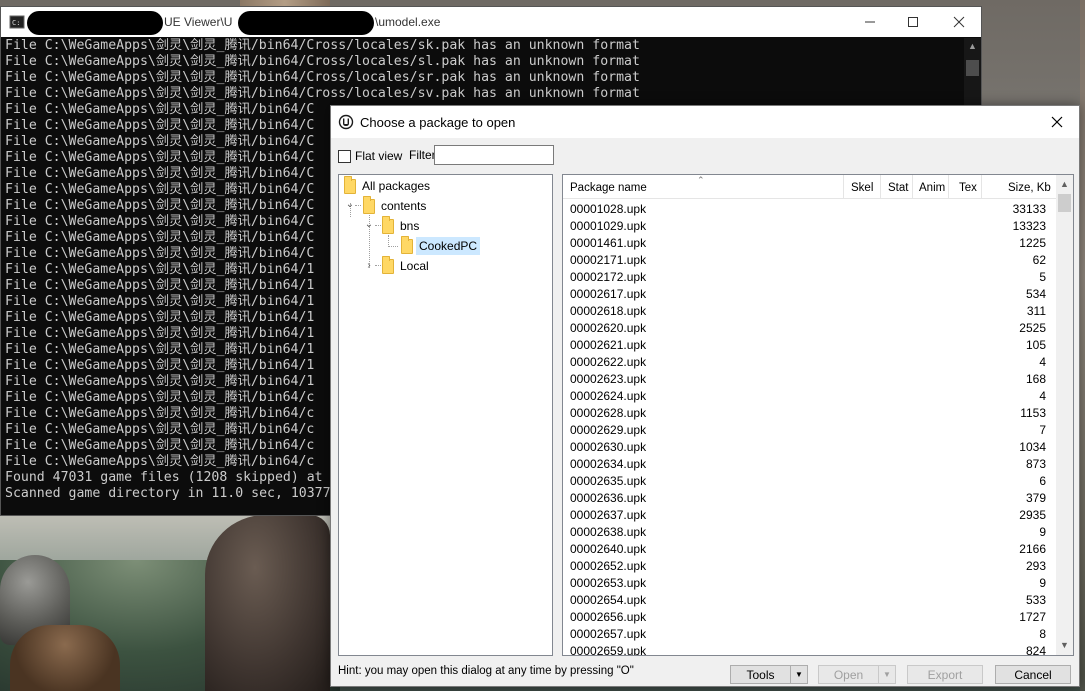 The width and height of the screenshot is (1085, 691). Describe the element at coordinates (370, 156) in the screenshot. I see `flat-view-toggle: Flat view` at that location.